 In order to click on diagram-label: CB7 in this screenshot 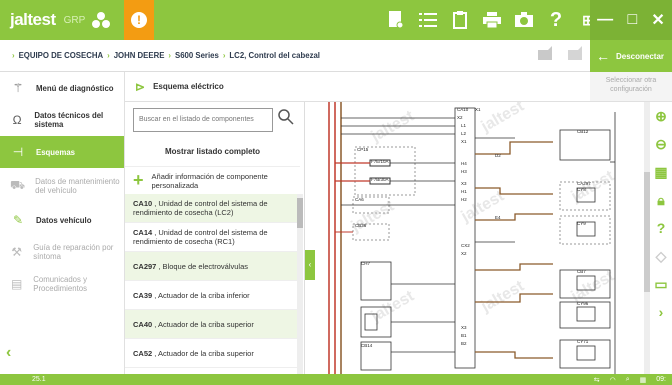, I will do `click(581, 271)`.